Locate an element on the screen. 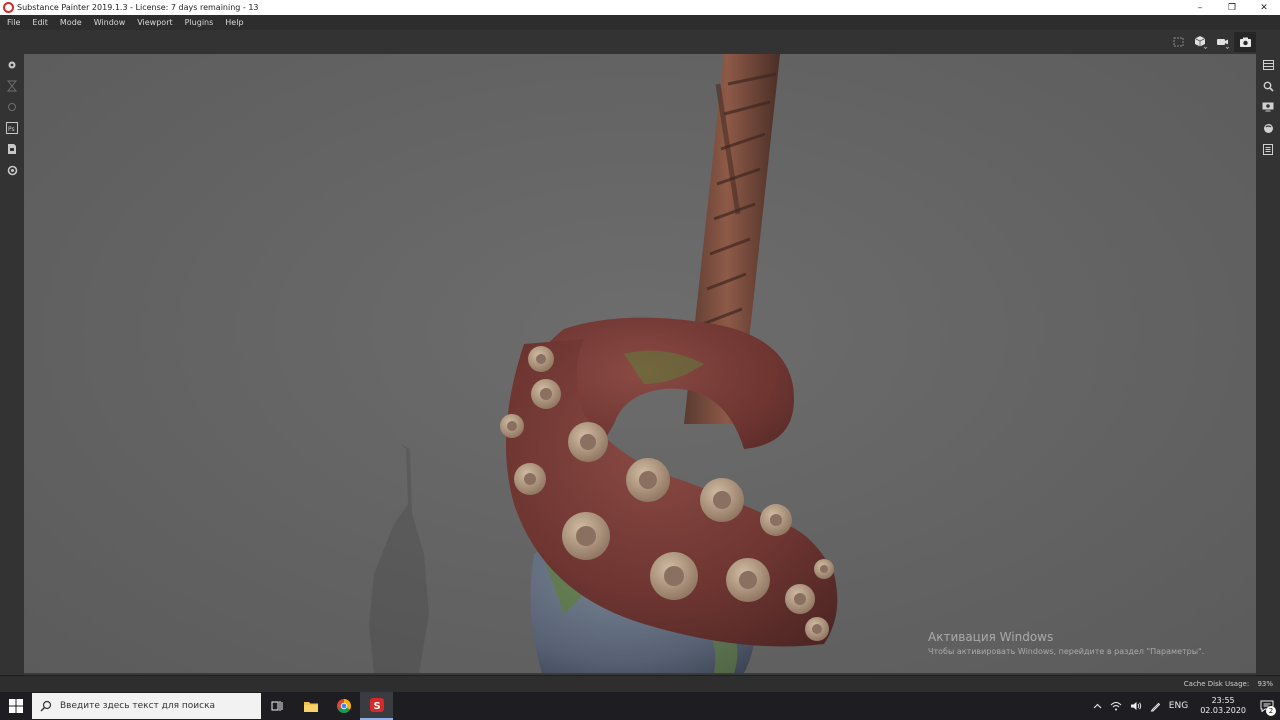 The width and height of the screenshot is (1280, 720). substance-painter-taskbar-button: S is located at coordinates (376, 706).